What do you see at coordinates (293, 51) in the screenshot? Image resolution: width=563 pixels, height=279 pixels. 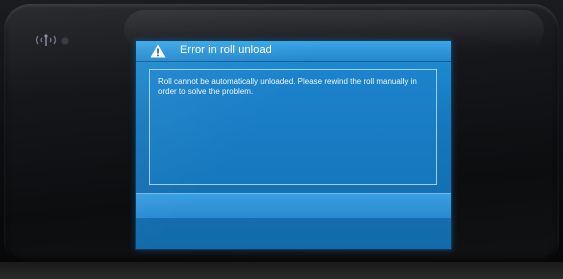 I see `dialog-title-bar: Error in roll unload` at bounding box center [293, 51].